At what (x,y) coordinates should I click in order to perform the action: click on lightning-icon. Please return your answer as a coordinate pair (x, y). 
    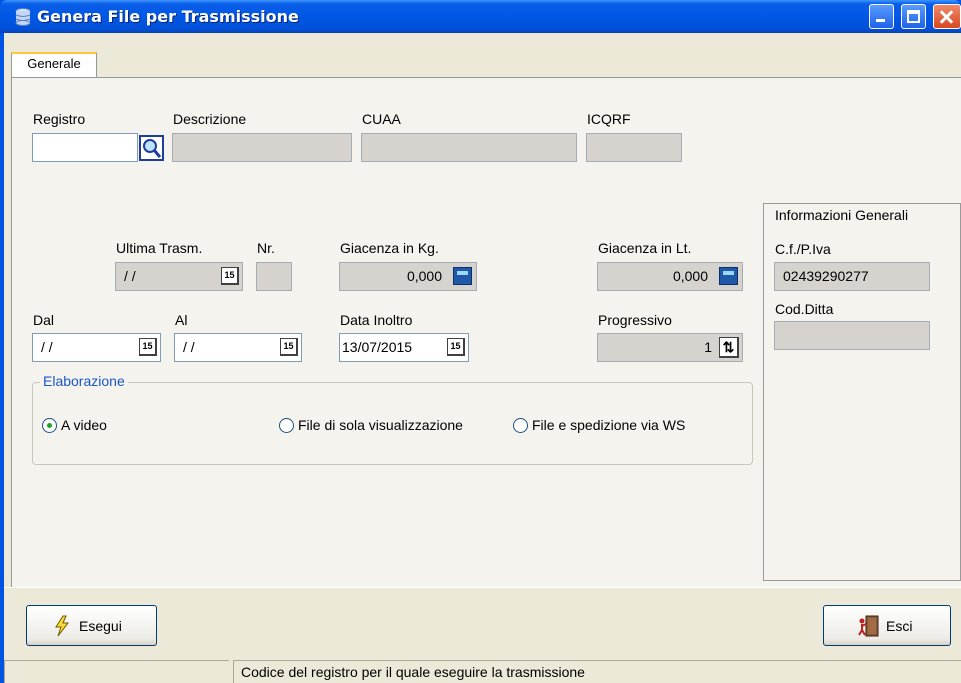
    Looking at the image, I should click on (62, 626).